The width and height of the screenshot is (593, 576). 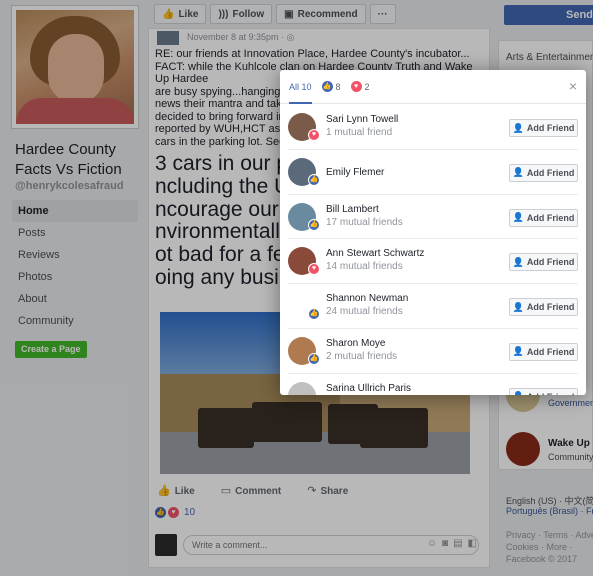 I want to click on user-name: Shannon Newman, so click(x=367, y=298).